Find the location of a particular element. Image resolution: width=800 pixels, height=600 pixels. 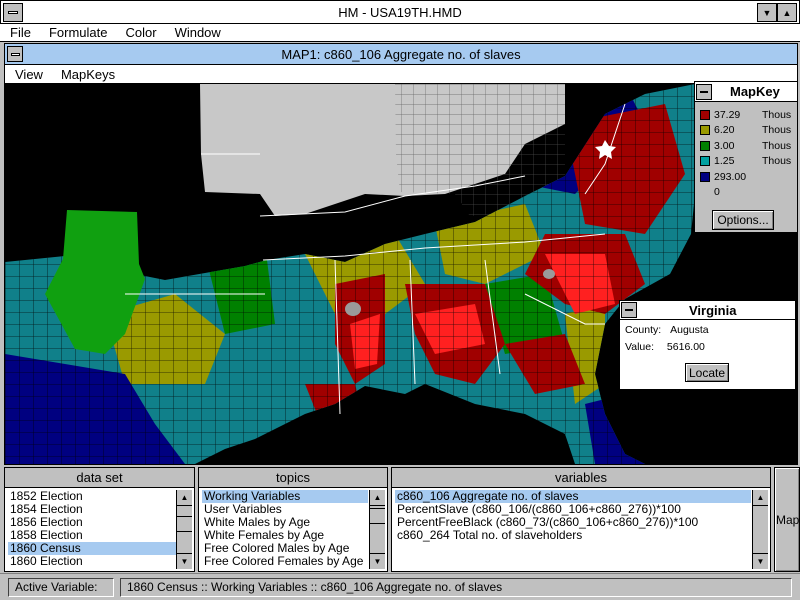

app-menu-bar: File Formulate Color Window is located at coordinates (400, 33).